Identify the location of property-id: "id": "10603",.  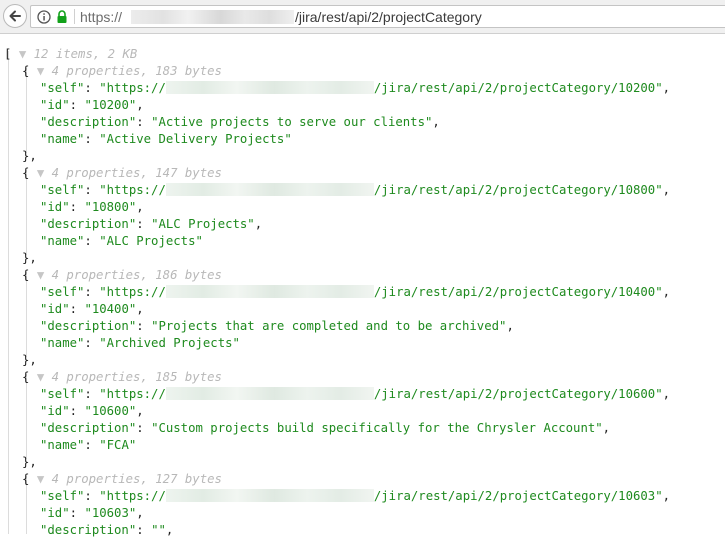
(92, 513).